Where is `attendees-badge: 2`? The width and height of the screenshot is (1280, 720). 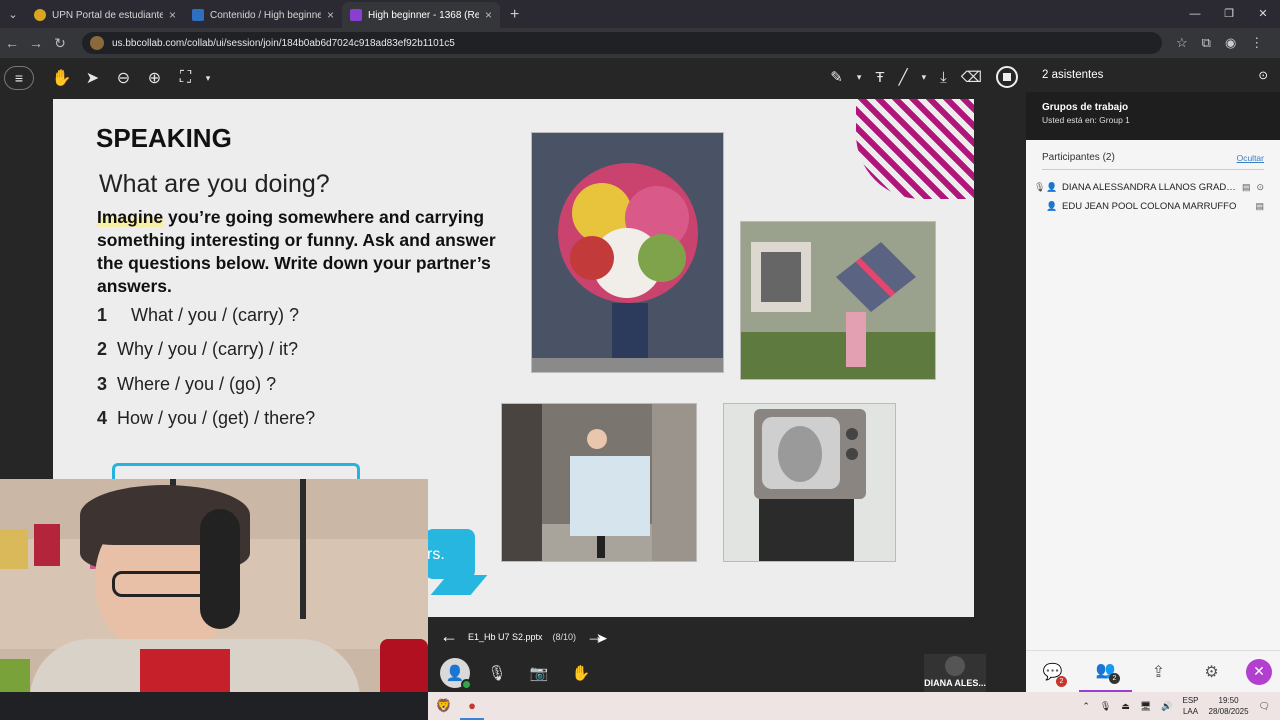
attendees-badge: 2 is located at coordinates (1114, 678).